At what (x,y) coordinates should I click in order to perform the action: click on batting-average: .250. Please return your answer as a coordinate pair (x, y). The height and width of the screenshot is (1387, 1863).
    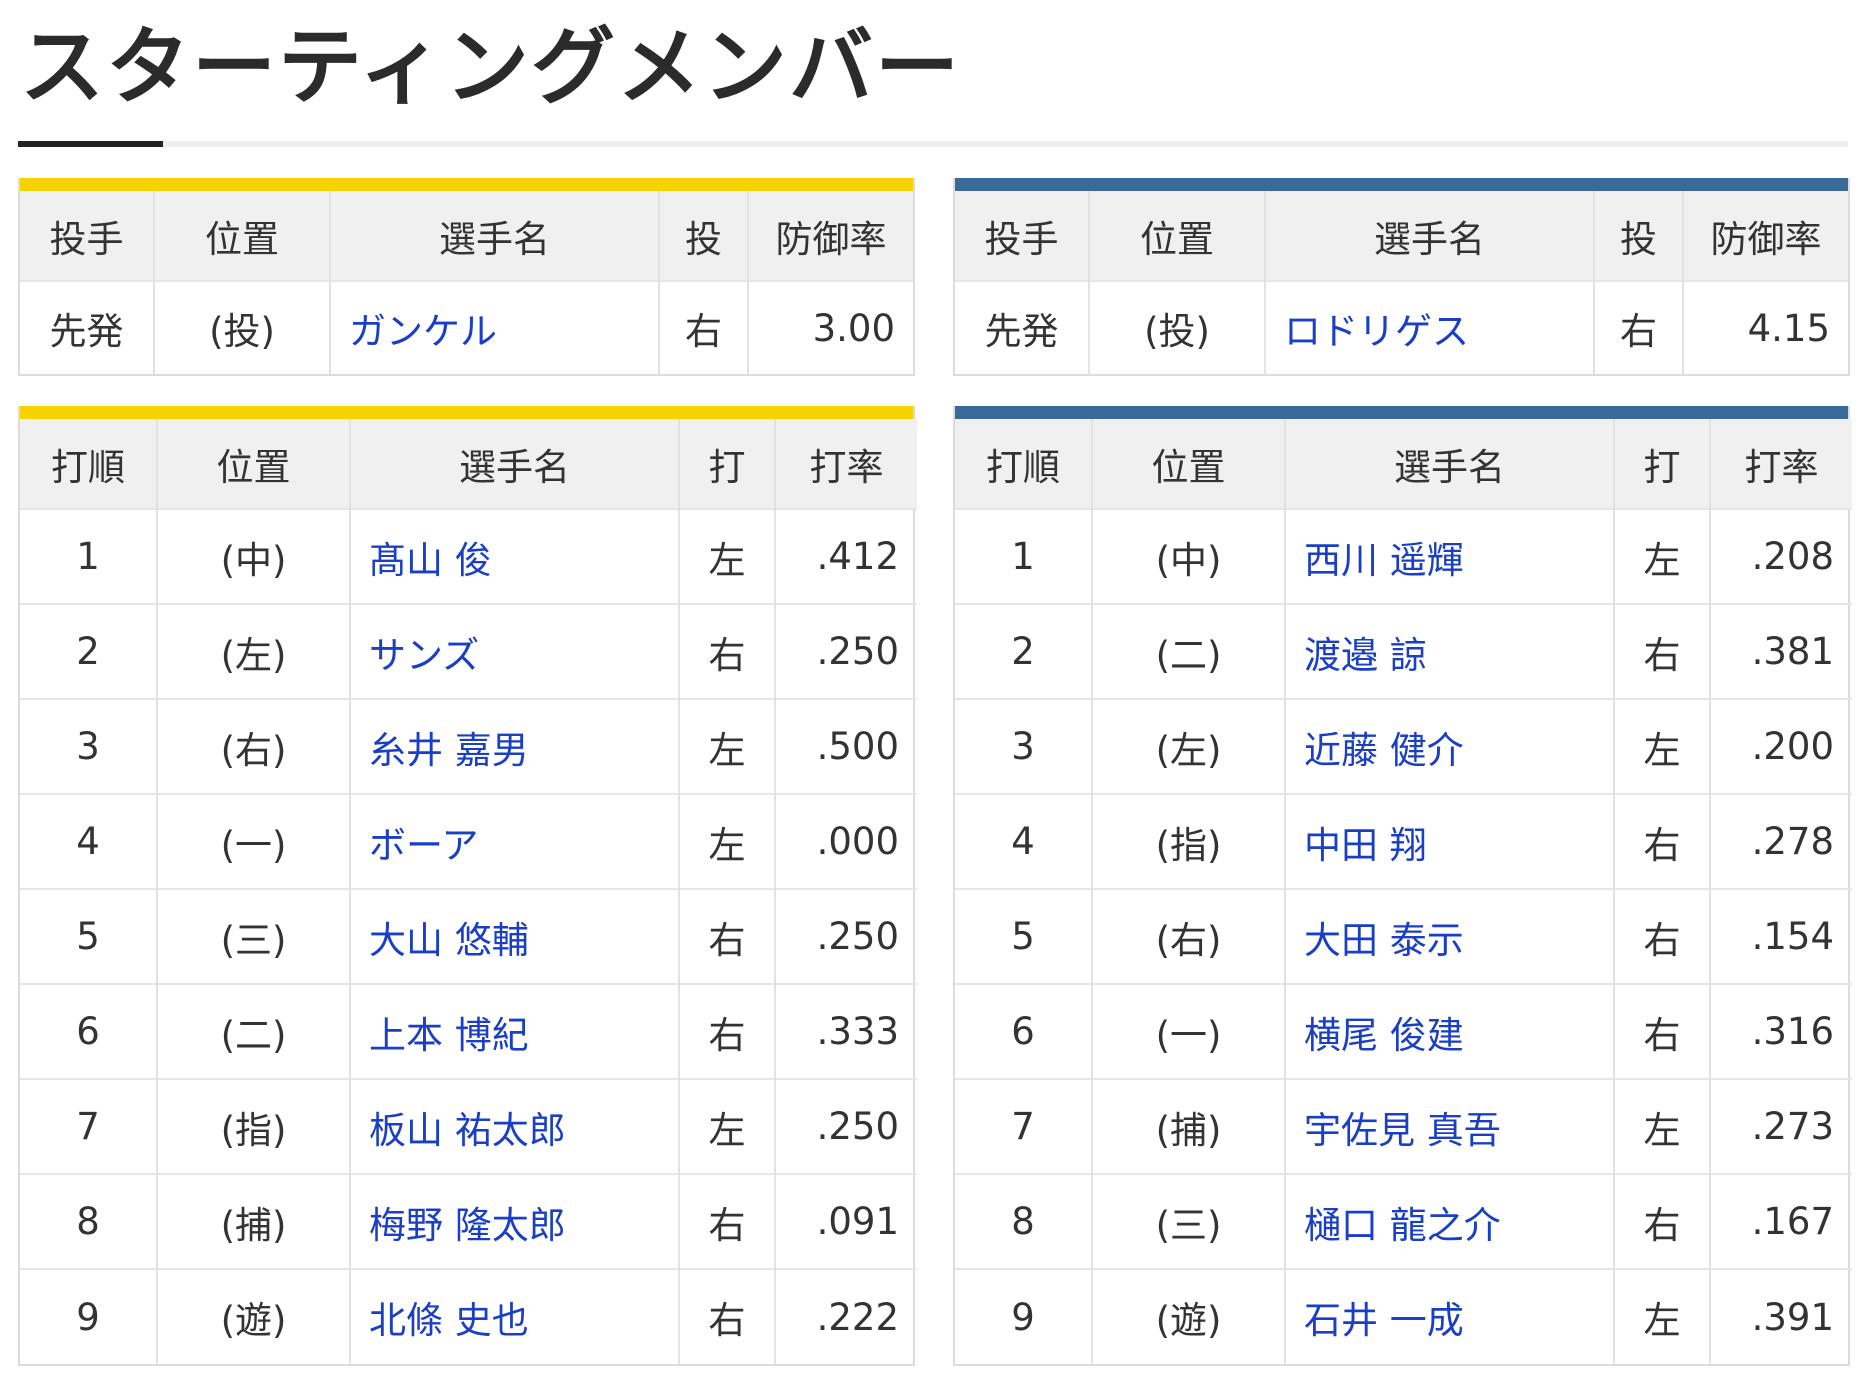
    Looking at the image, I should click on (846, 651).